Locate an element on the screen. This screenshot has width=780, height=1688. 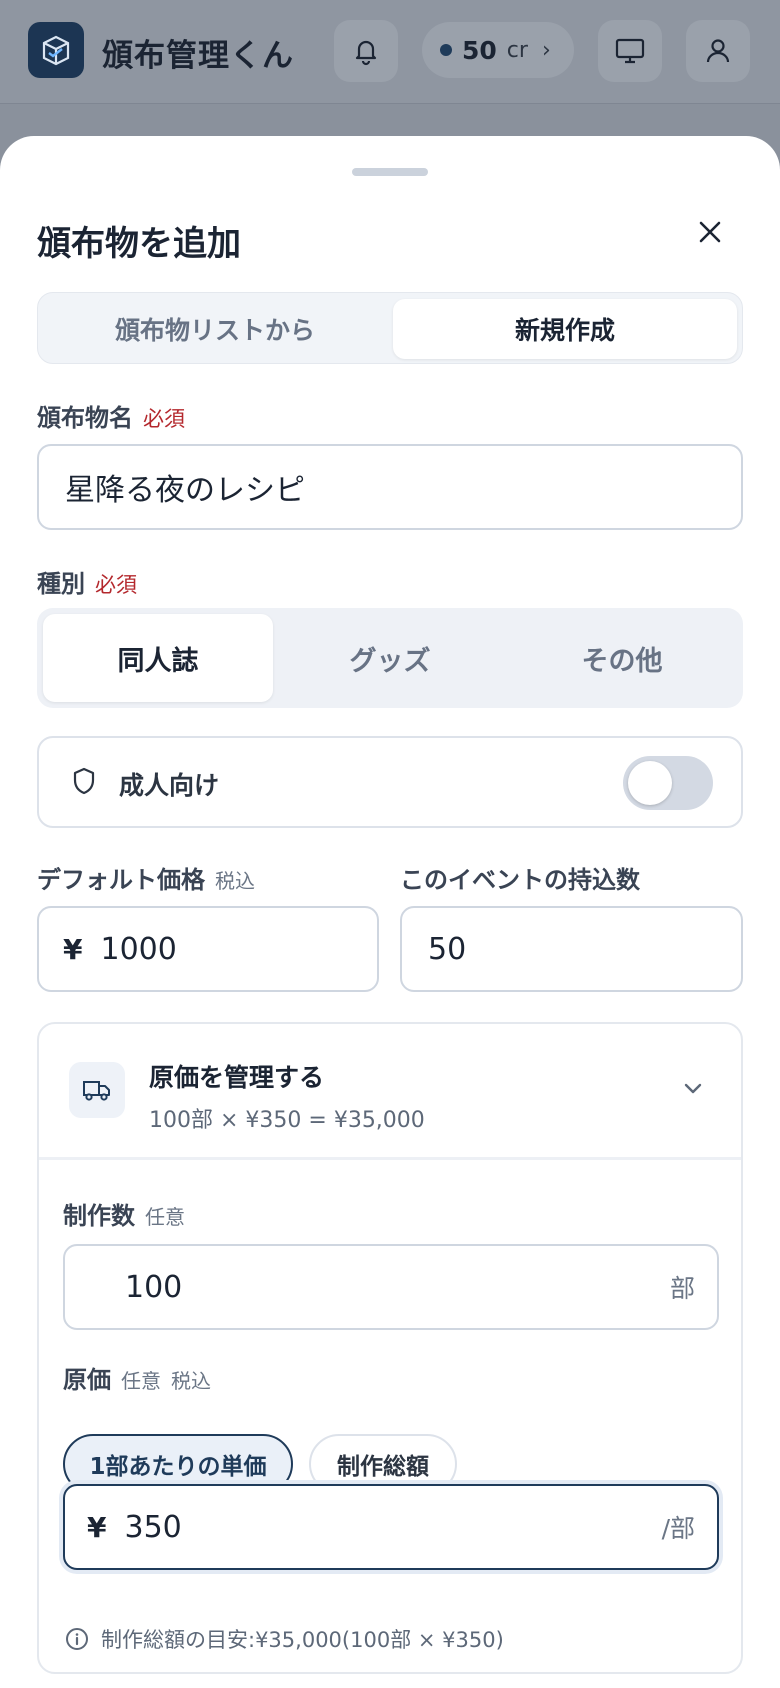
type-label: 種別 必須 is located at coordinates (87, 581).